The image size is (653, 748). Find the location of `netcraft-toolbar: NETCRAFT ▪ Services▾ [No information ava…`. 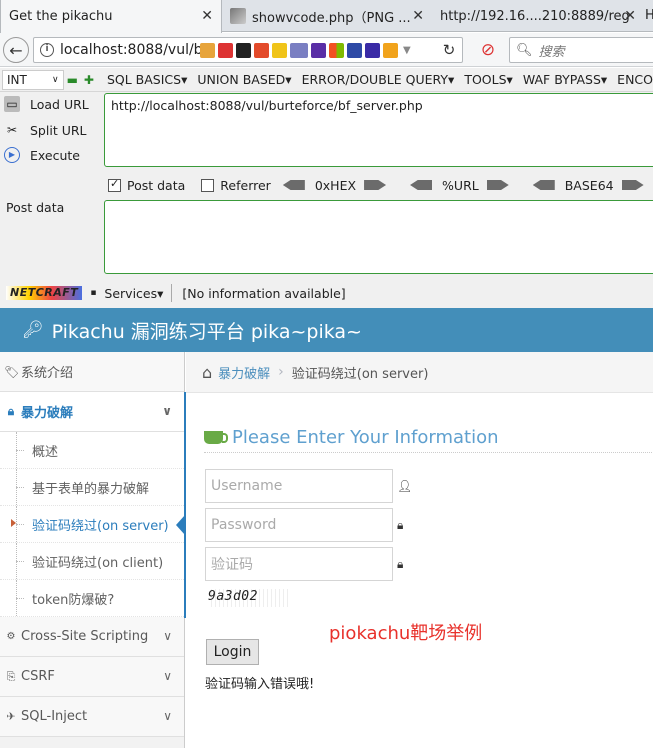

netcraft-toolbar: NETCRAFT ▪ Services▾ [No information ava… is located at coordinates (326, 293).